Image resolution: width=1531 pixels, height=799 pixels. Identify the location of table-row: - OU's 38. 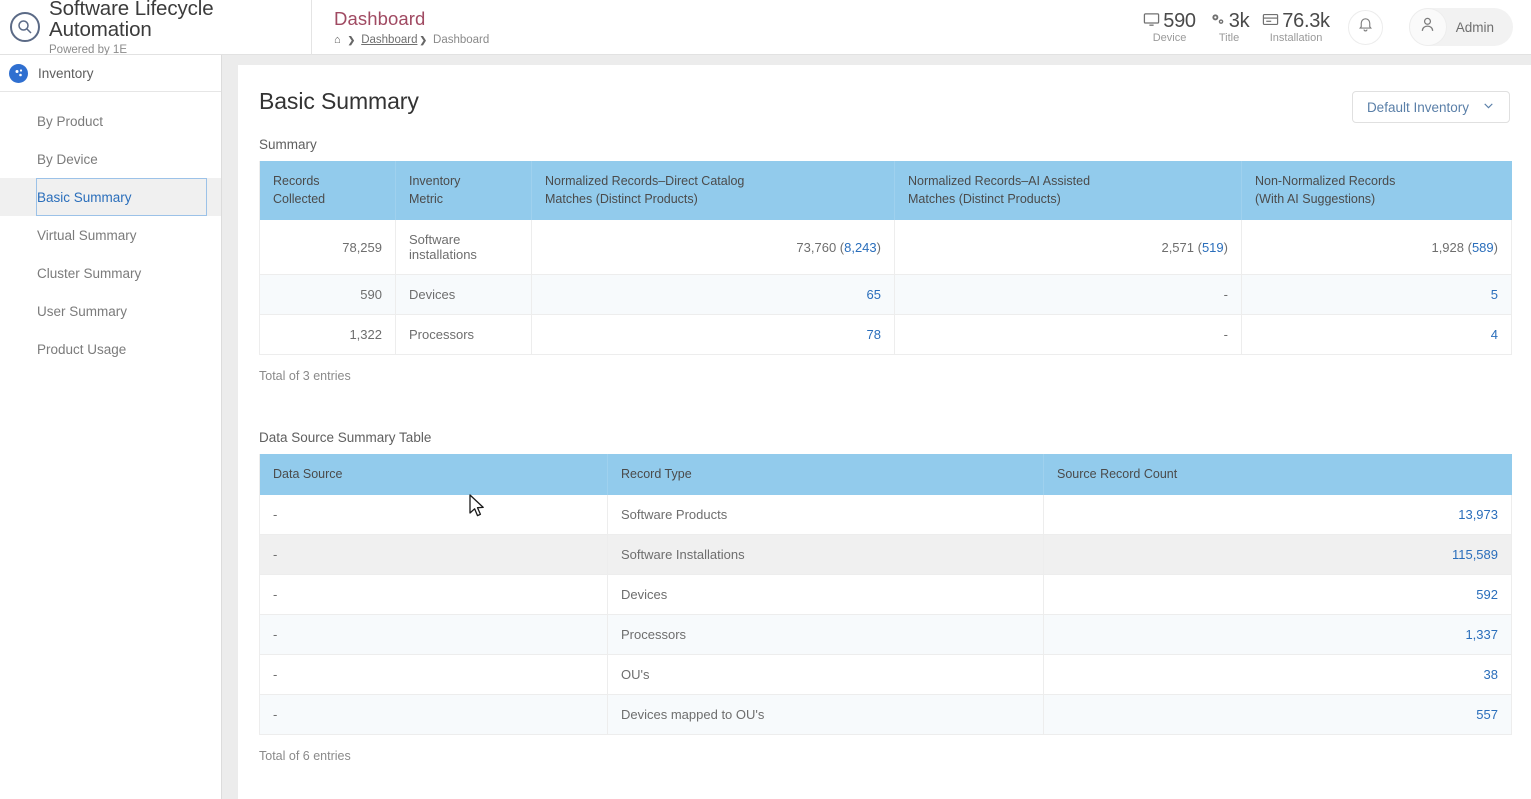
(885, 675).